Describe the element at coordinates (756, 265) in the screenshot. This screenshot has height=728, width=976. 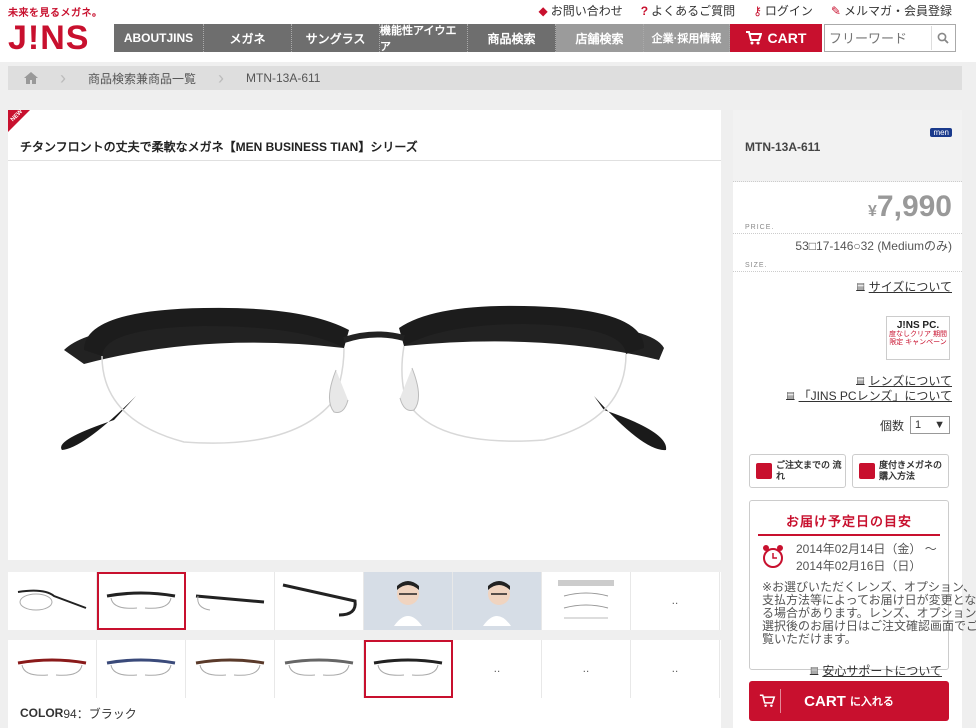
I see `size-label: SIZE.` at that location.